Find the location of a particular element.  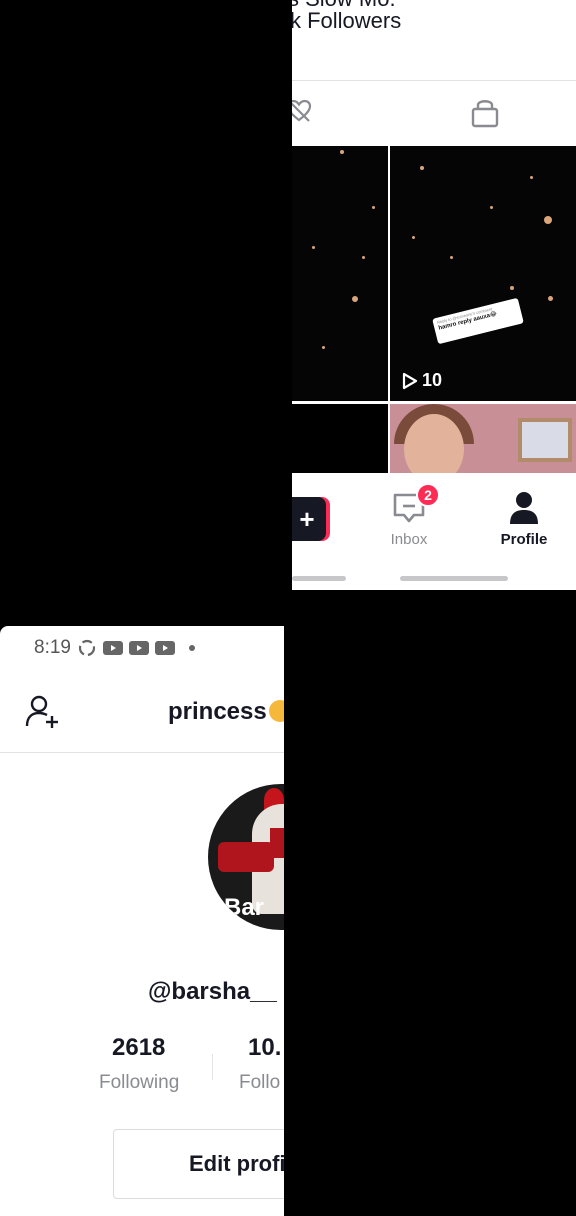

notification-dot is located at coordinates (191, 648).